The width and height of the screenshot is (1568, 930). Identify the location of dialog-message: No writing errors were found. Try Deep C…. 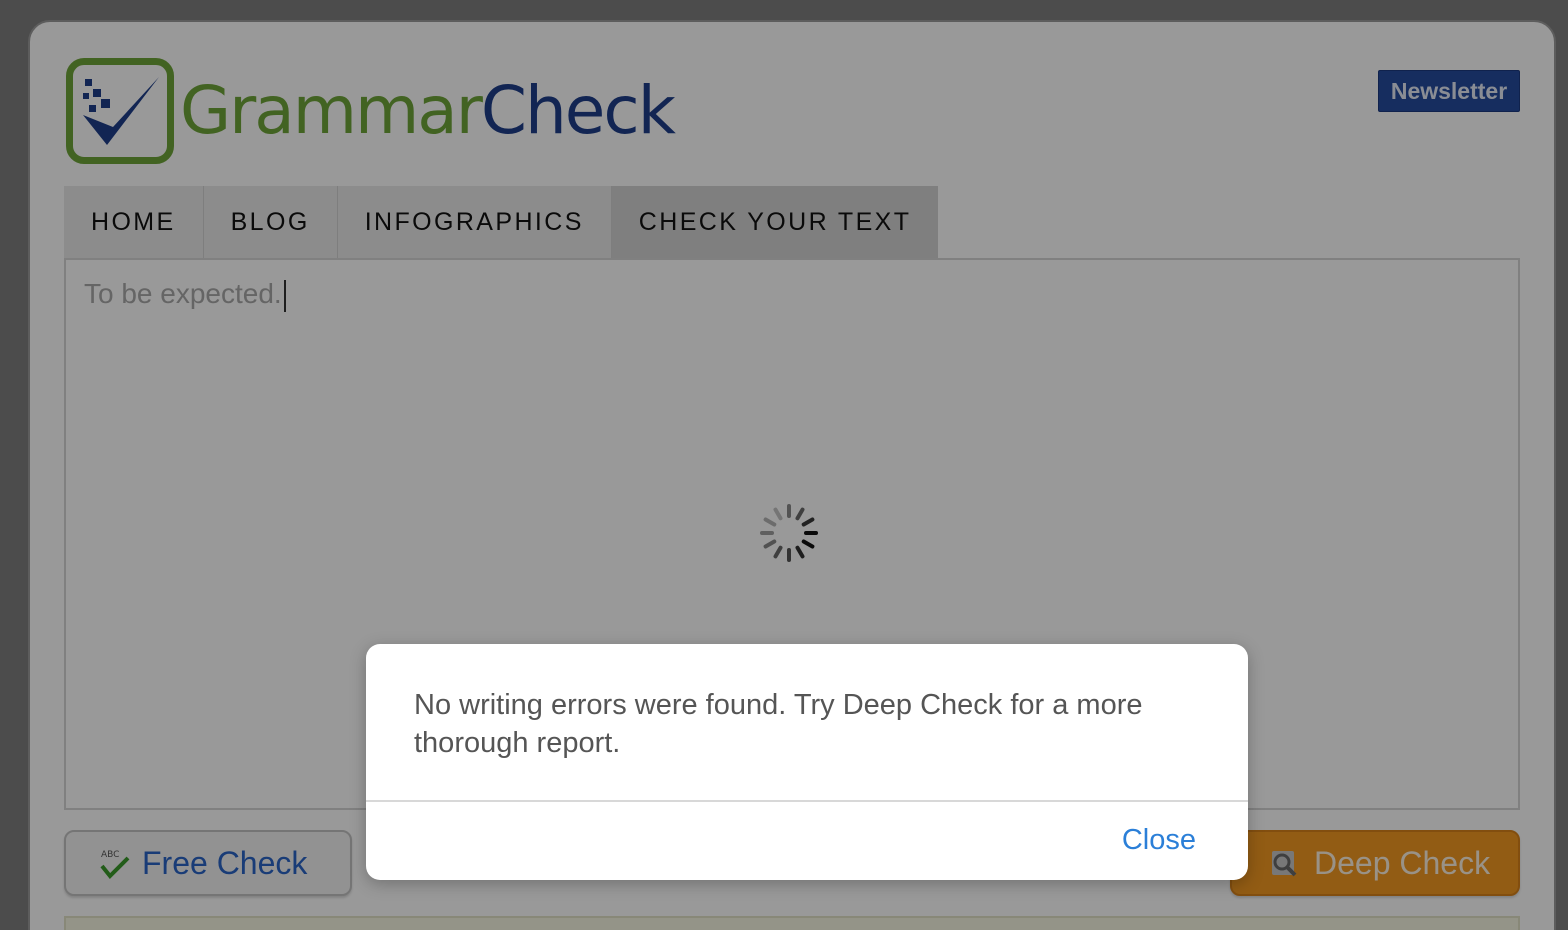
(778, 724).